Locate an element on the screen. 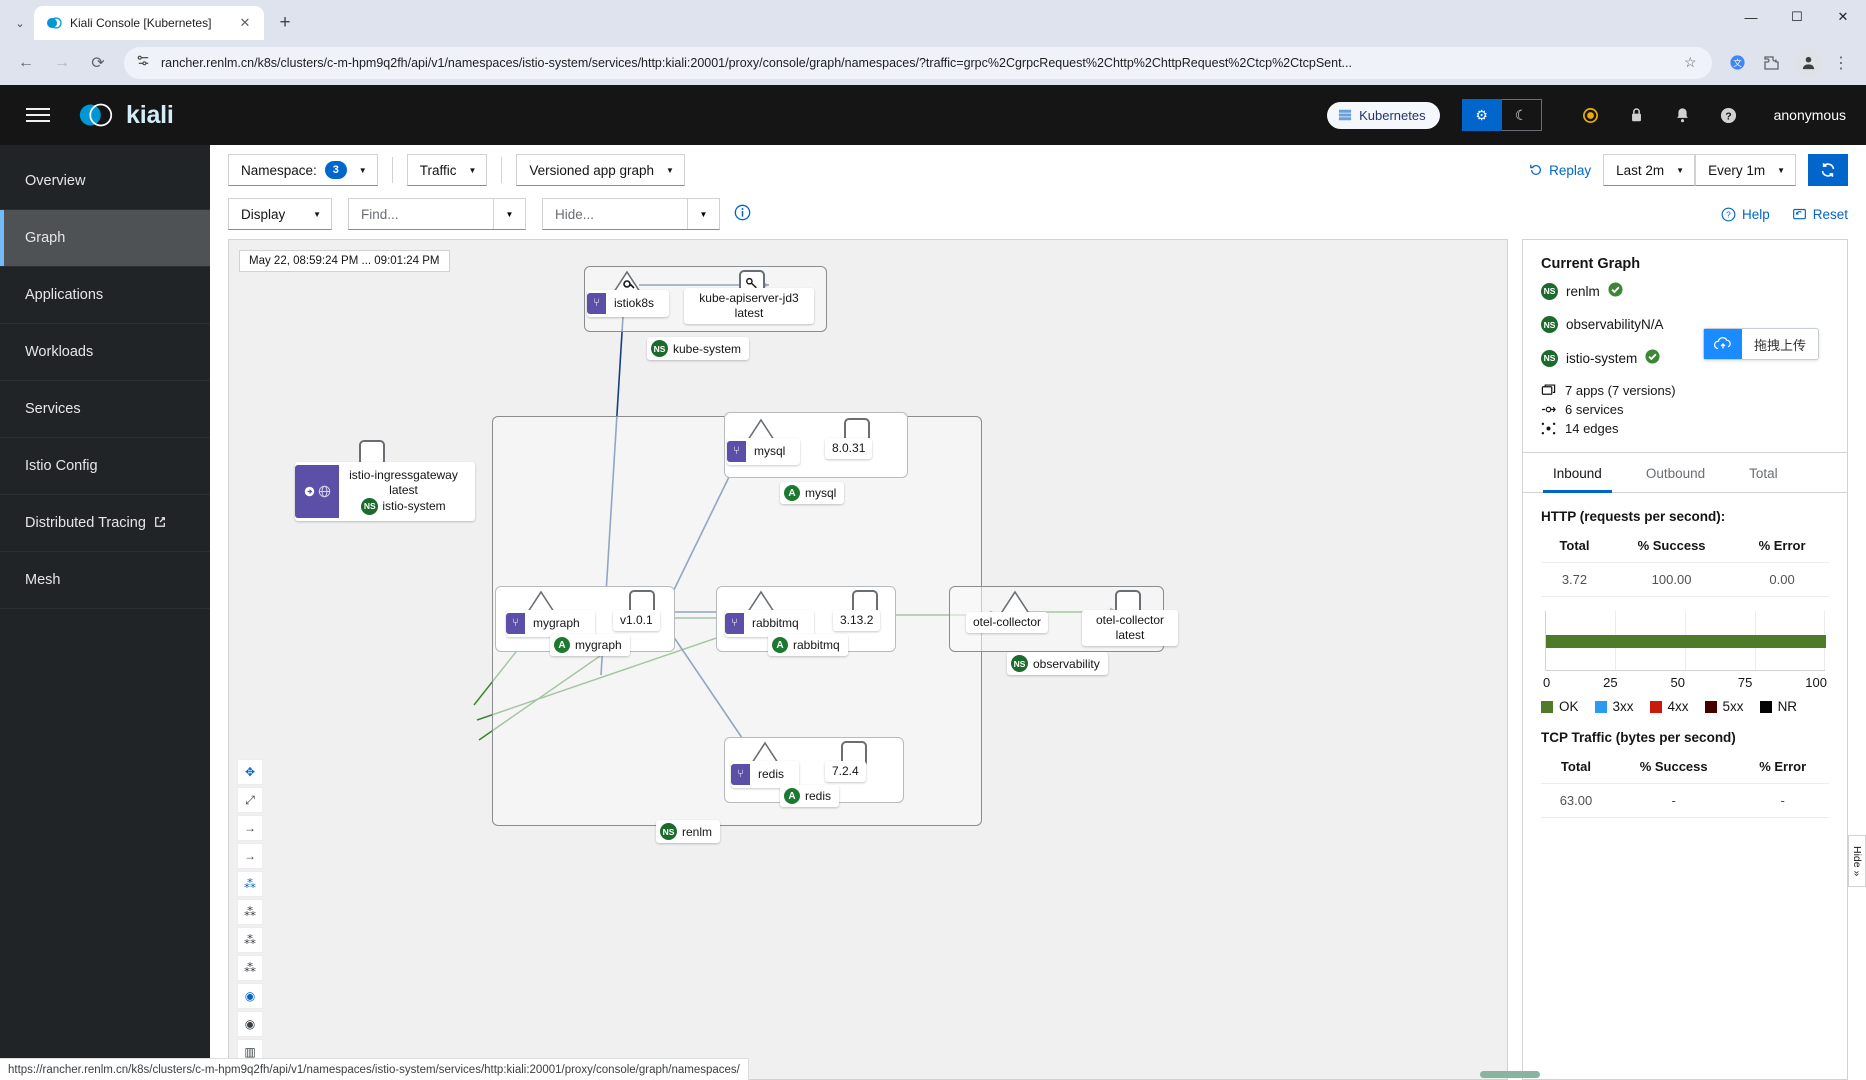  legend-item-5xx: 5xx is located at coordinates (1724, 706).